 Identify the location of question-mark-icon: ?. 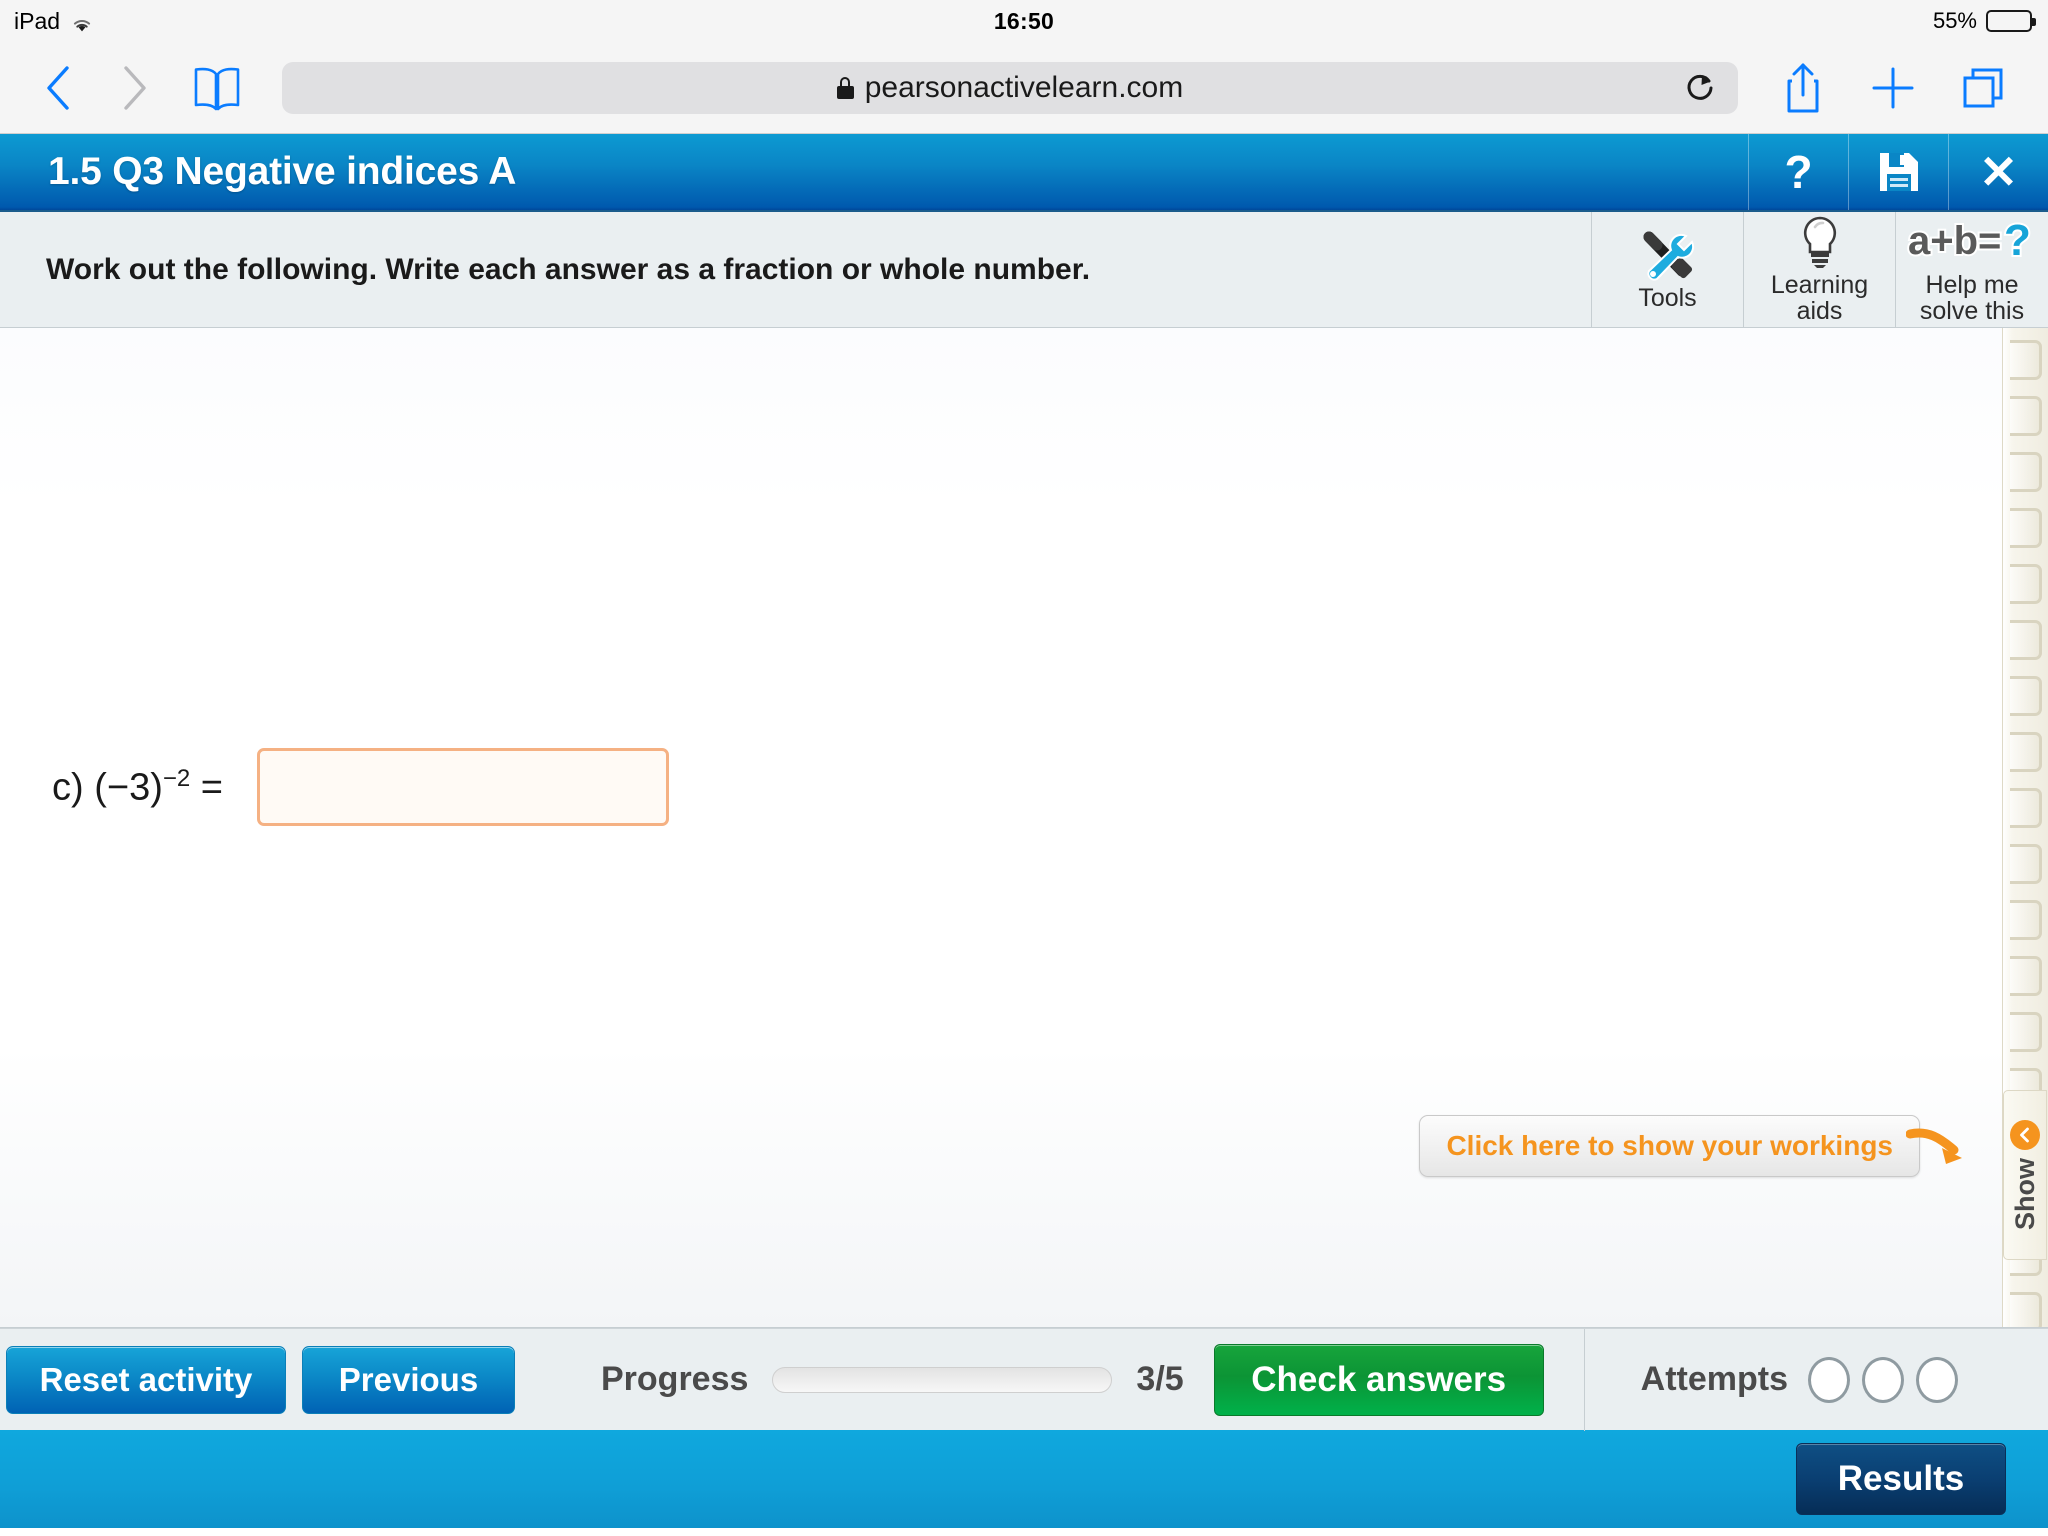
(1798, 172).